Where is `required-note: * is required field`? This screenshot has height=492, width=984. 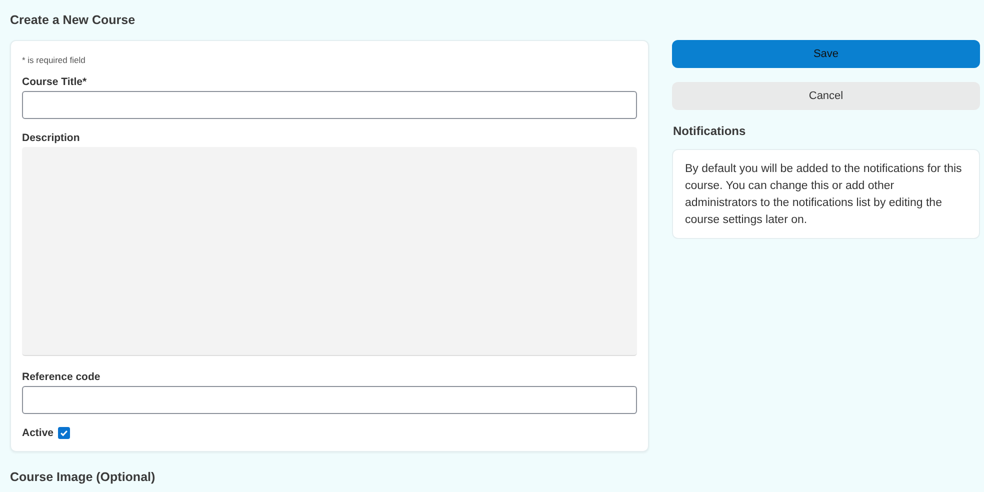
required-note: * is required field is located at coordinates (54, 60).